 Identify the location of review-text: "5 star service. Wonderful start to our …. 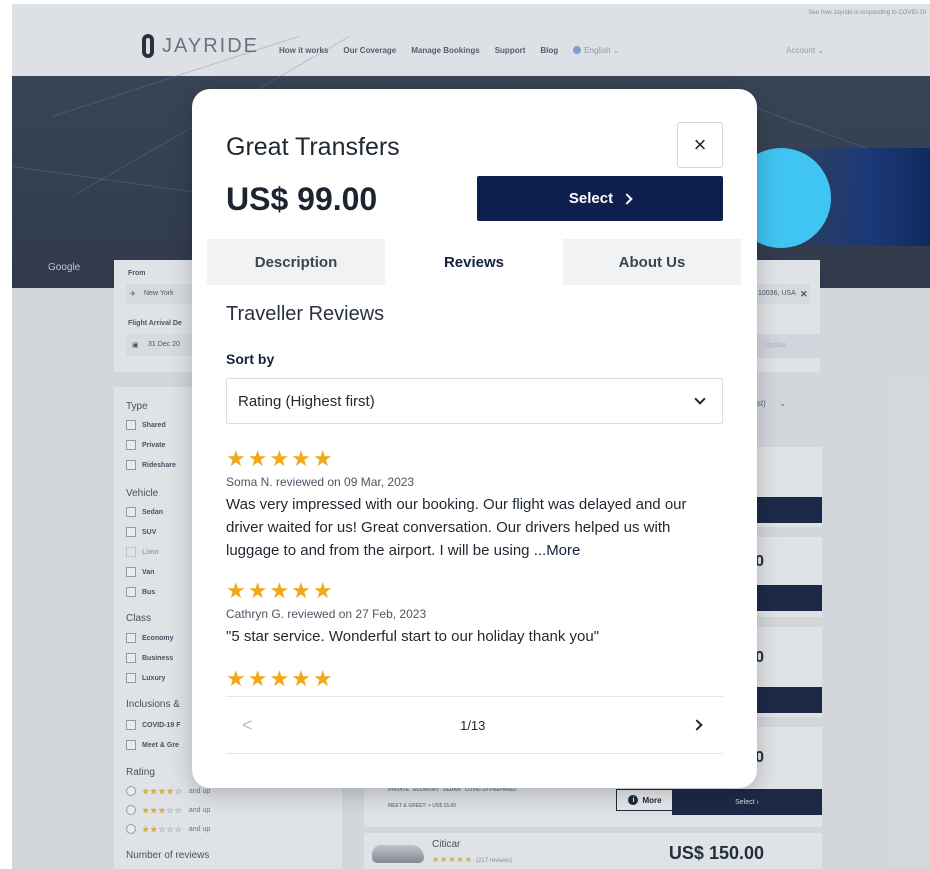
(413, 636).